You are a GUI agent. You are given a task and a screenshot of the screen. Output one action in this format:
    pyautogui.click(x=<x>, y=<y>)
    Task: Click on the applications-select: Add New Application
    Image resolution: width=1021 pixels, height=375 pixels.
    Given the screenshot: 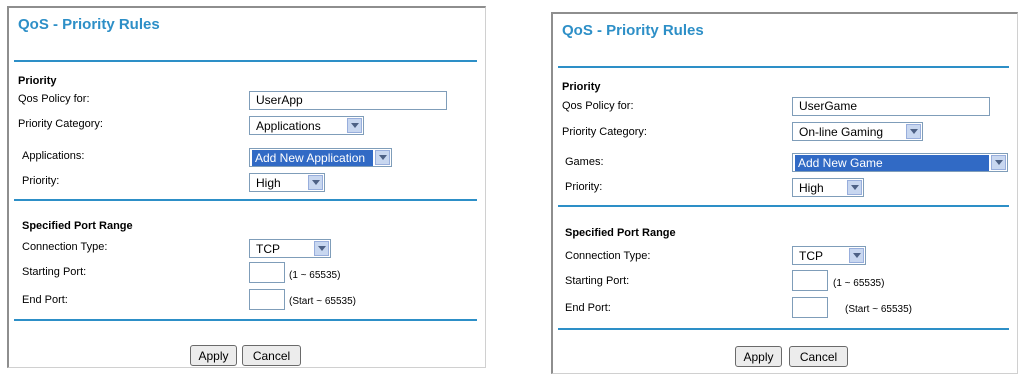 What is the action you would take?
    pyautogui.click(x=320, y=157)
    